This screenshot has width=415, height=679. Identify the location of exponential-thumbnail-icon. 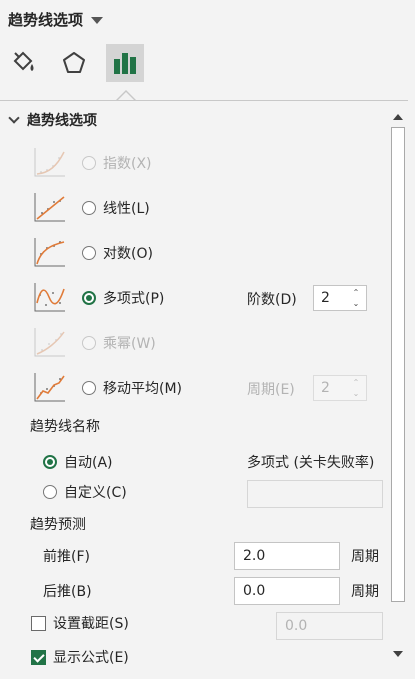
(49, 162).